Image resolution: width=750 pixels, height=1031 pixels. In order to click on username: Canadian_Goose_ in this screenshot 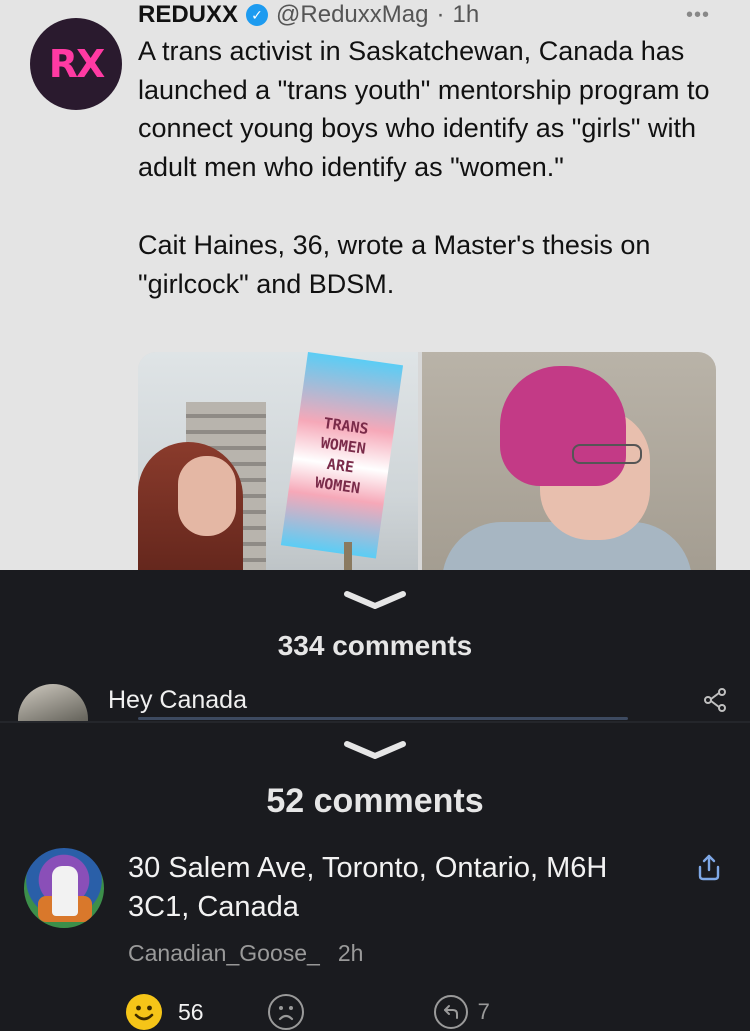, I will do `click(224, 953)`.